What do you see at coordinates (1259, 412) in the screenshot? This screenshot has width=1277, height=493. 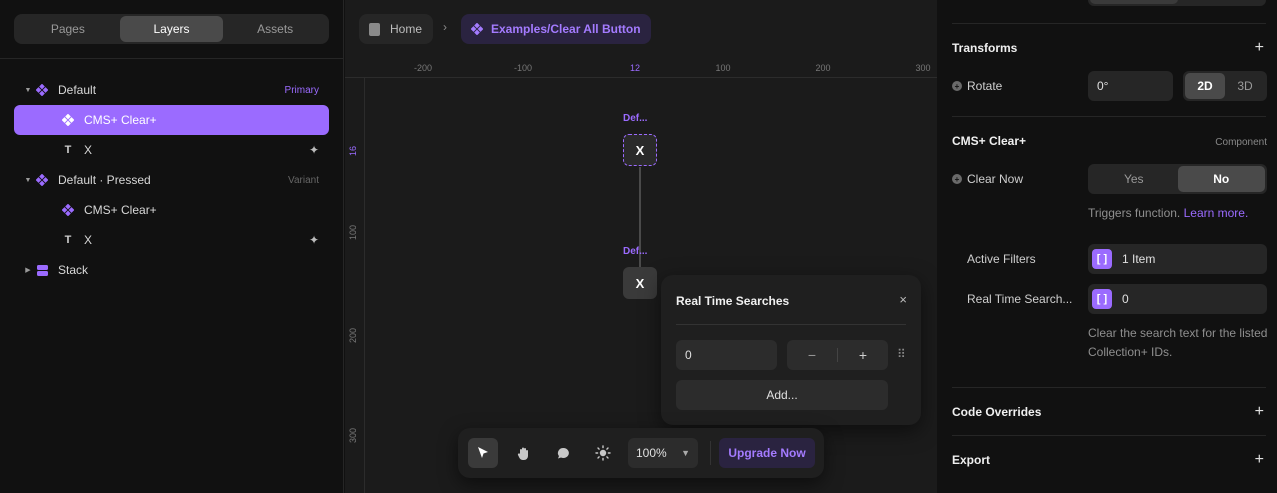 I see `add-code-override-icon: +` at bounding box center [1259, 412].